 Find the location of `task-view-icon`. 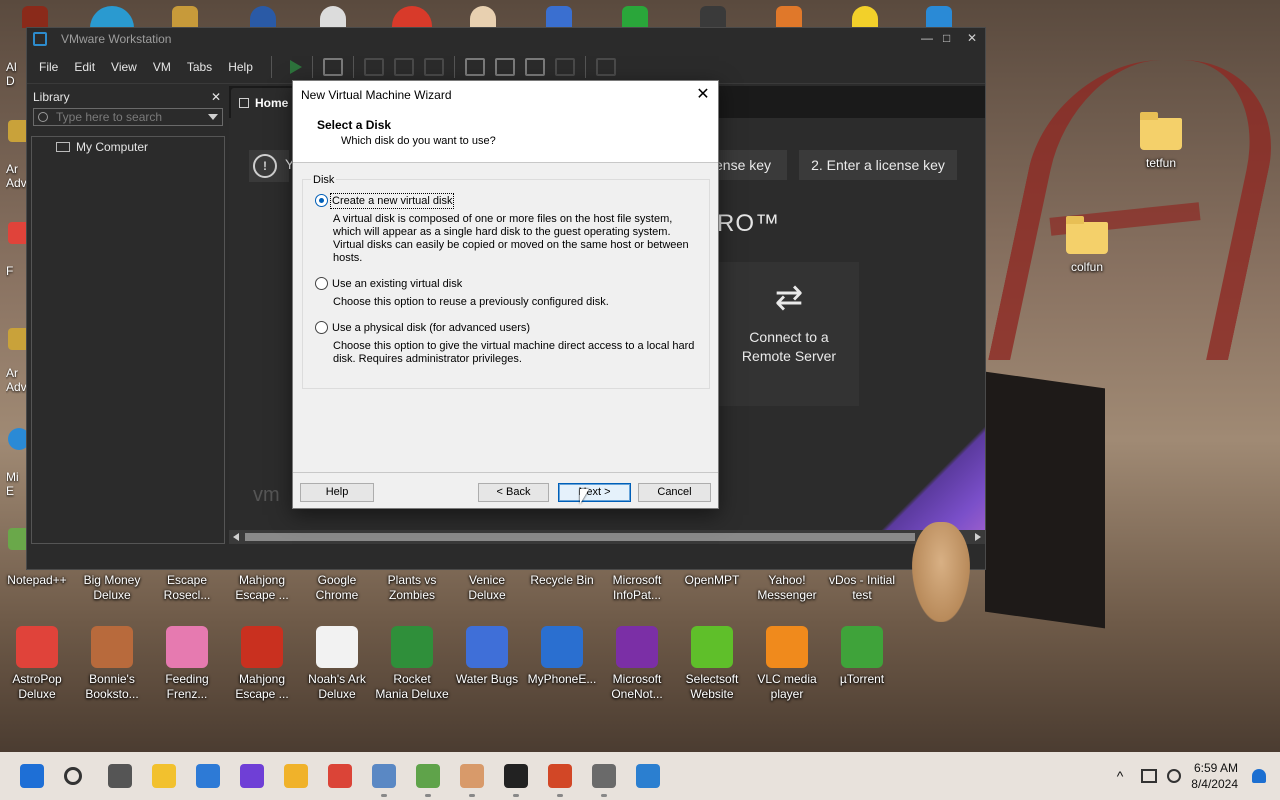

task-view-icon is located at coordinates (120, 776).